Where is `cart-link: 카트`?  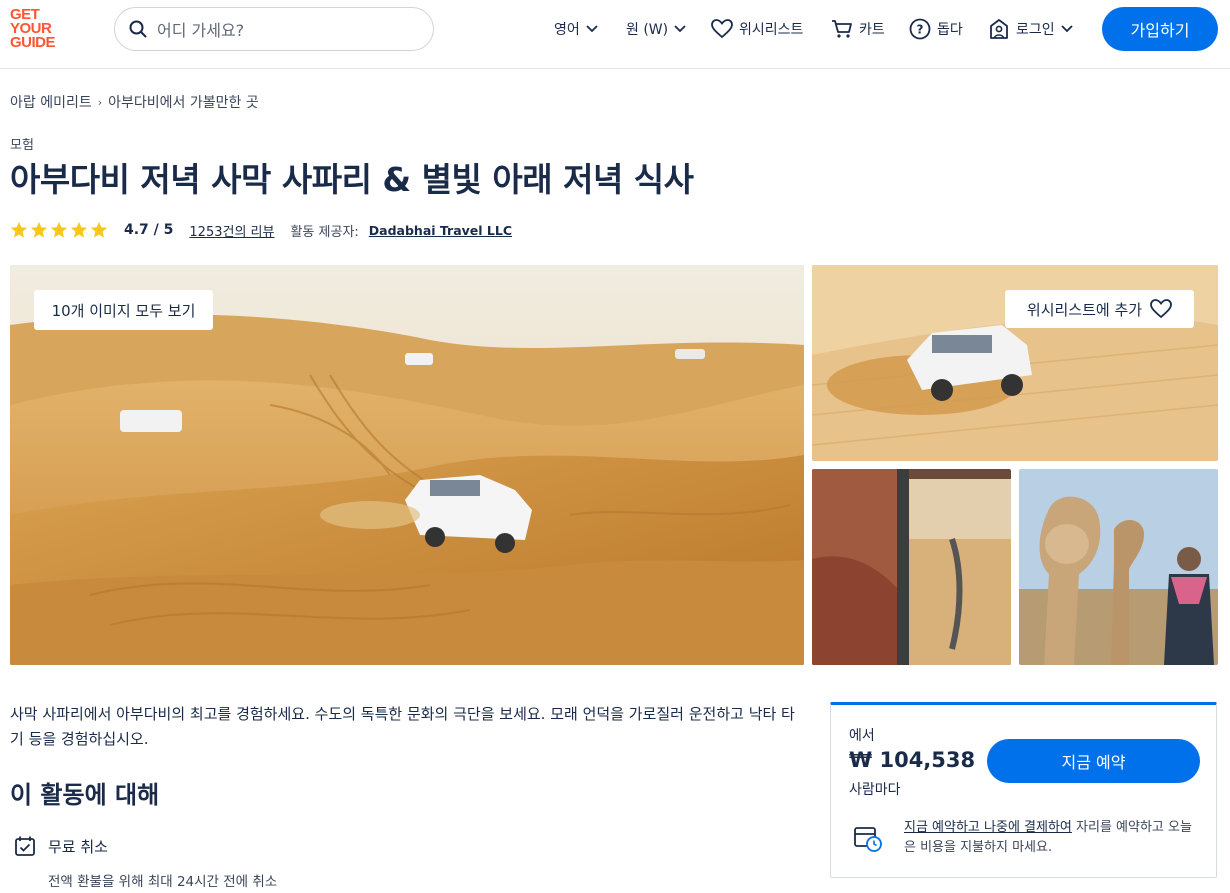 cart-link: 카트 is located at coordinates (858, 29).